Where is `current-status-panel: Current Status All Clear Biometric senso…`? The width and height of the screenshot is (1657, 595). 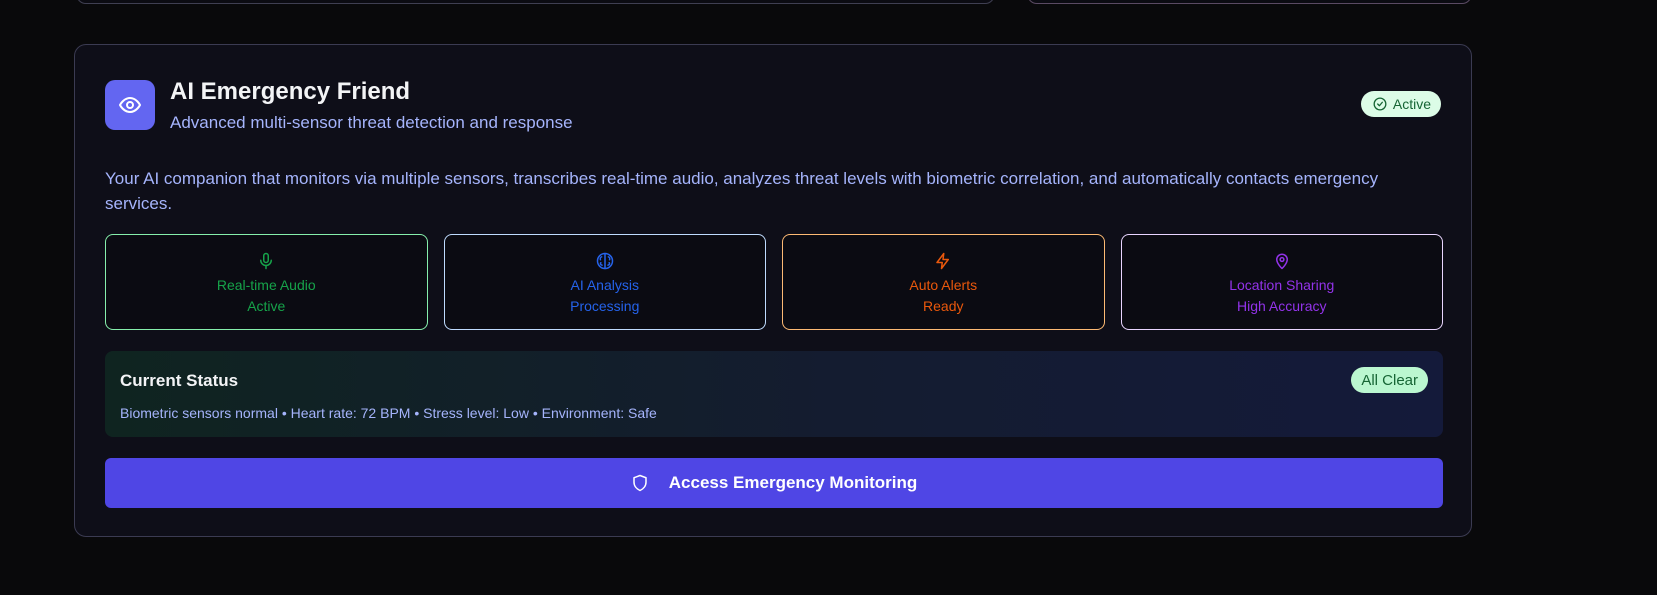 current-status-panel: Current Status All Clear Biometric senso… is located at coordinates (774, 394).